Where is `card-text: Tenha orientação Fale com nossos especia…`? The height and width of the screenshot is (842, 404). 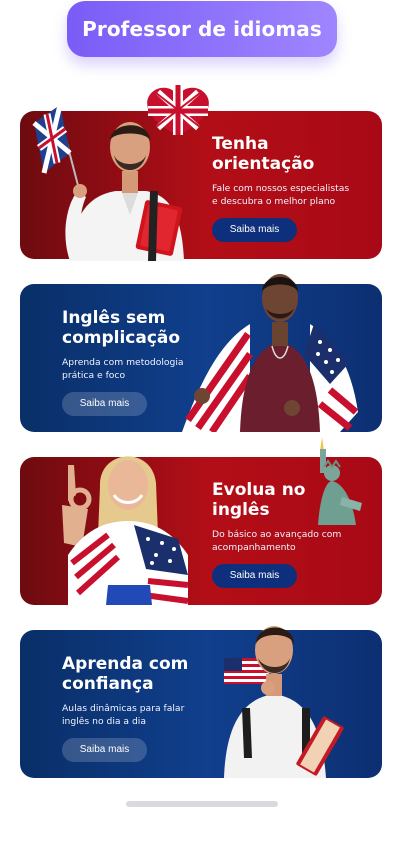 card-text: Tenha orientação Fale com nossos especia… is located at coordinates (294, 188).